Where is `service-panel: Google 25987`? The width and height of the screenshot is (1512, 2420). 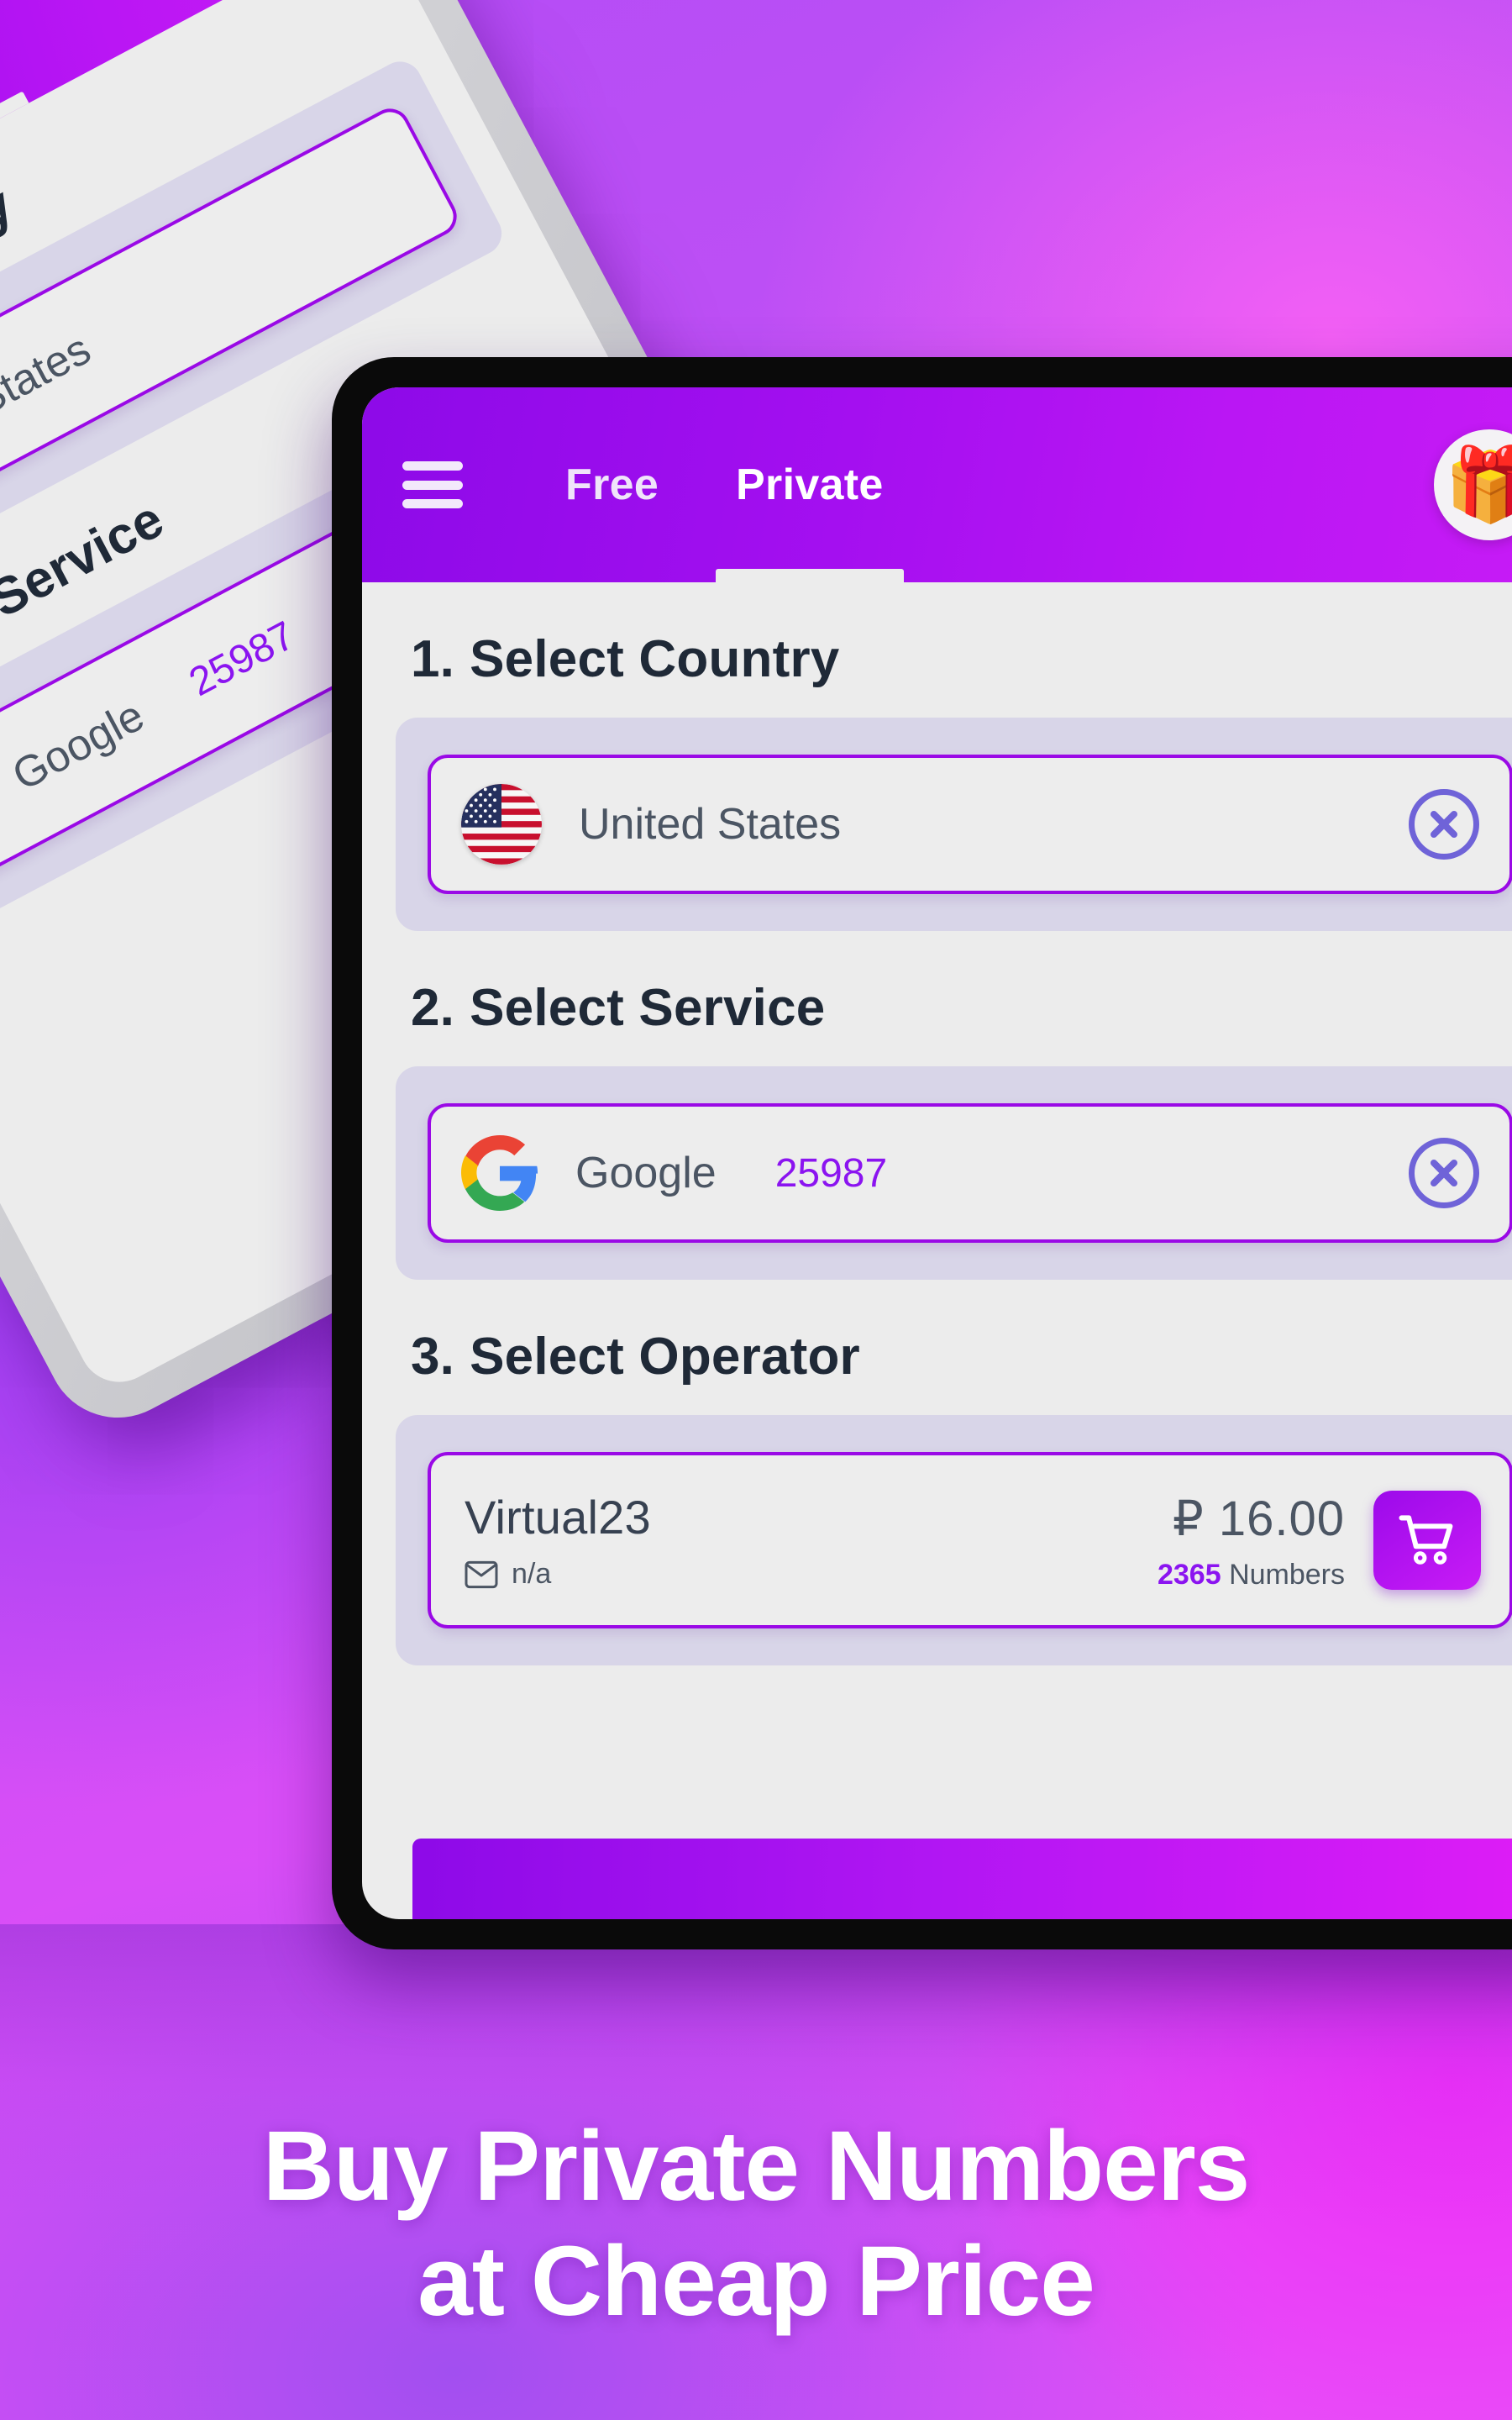 service-panel: Google 25987 is located at coordinates (954, 1173).